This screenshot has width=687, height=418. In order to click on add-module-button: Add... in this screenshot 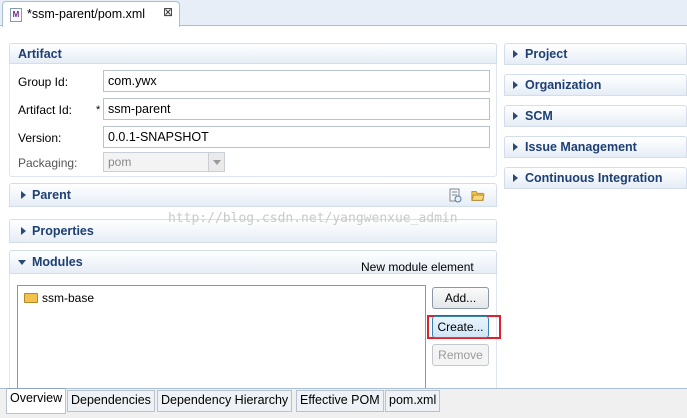, I will do `click(460, 298)`.